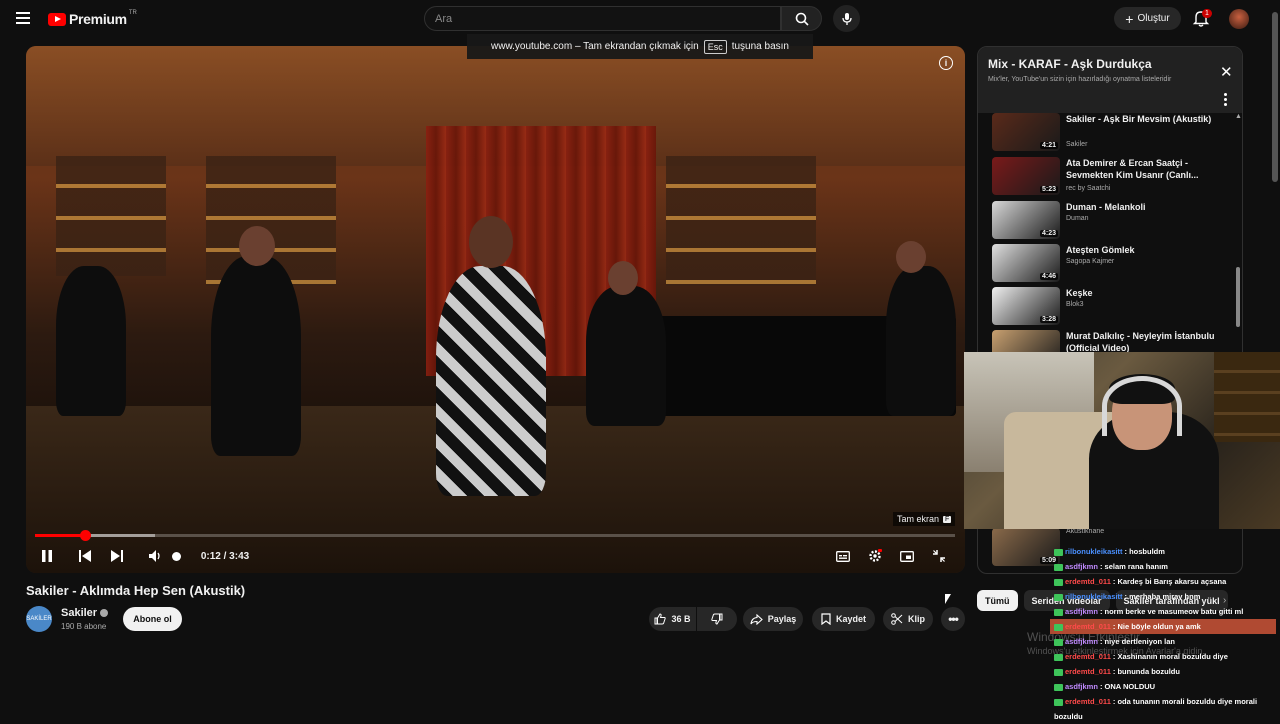 This screenshot has width=1280, height=724. What do you see at coordinates (1163, 716) in the screenshot?
I see `chat-message: bozuldu` at bounding box center [1163, 716].